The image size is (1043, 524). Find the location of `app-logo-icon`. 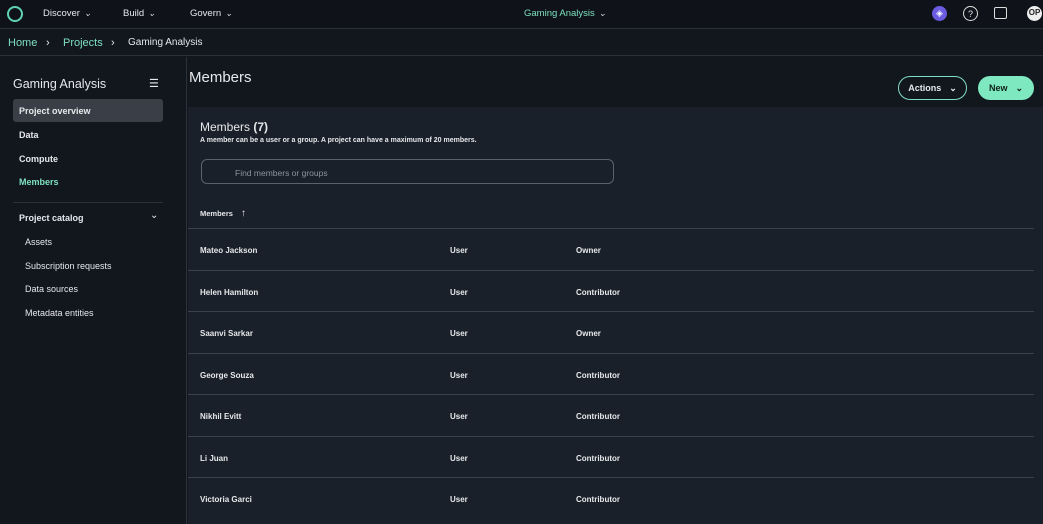

app-logo-icon is located at coordinates (15, 14).